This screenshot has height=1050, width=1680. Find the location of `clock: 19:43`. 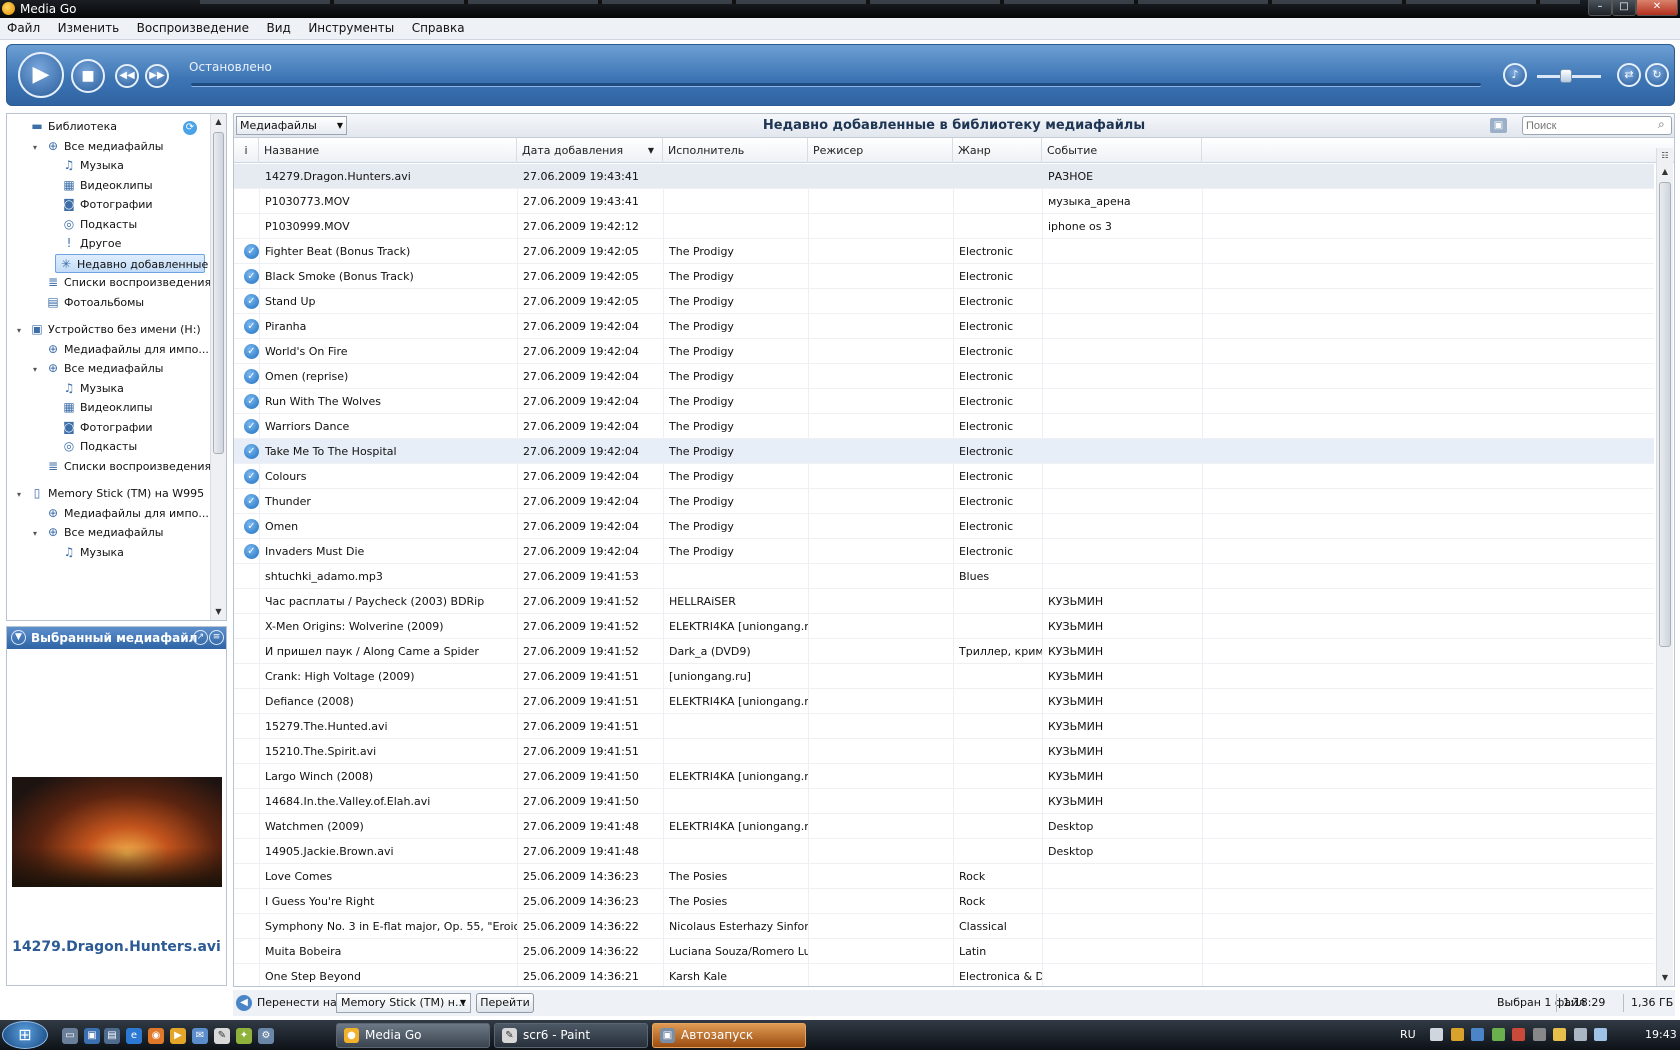

clock: 19:43 is located at coordinates (1661, 1034).